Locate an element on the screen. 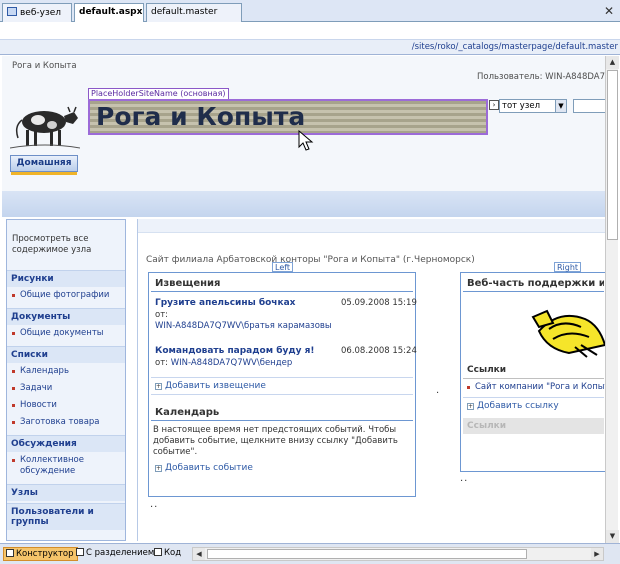 Image resolution: width=620 pixels, height=564 pixels. breadcrumb: Рога и Копыта is located at coordinates (44, 66).